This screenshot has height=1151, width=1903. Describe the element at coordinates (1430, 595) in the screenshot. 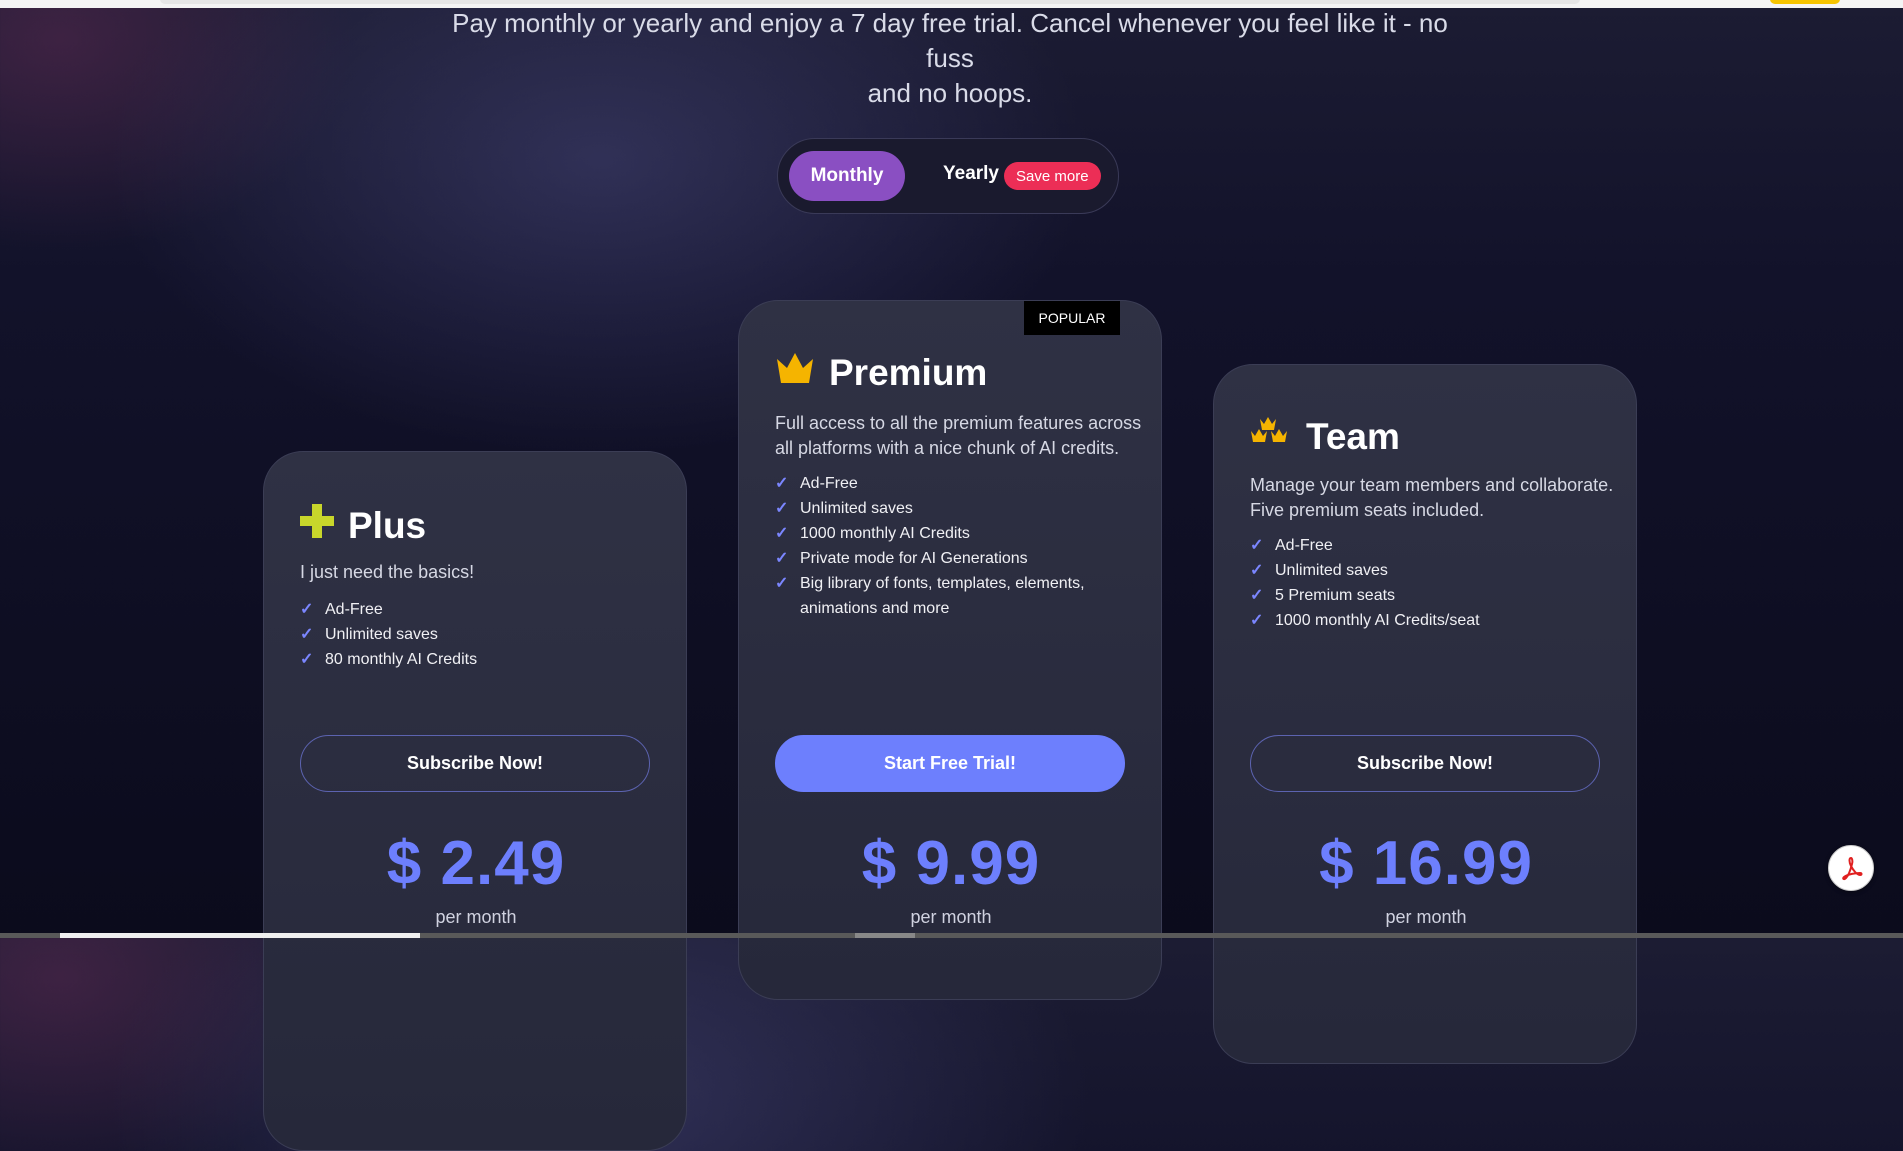

I see `feature-item: ✓ 5 Premium seats` at that location.